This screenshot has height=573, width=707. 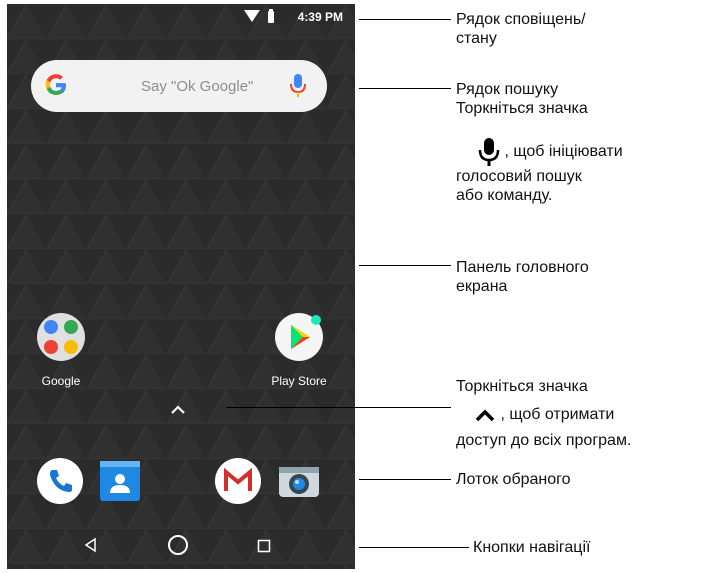 I want to click on callout-text: доступ до всіх програм., so click(x=544, y=440).